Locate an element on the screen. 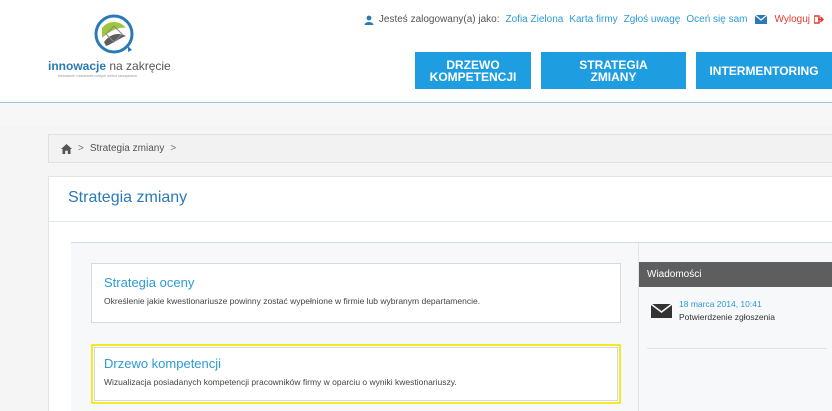  message-text: Potwierdzenie zgłoszenia is located at coordinates (727, 317).